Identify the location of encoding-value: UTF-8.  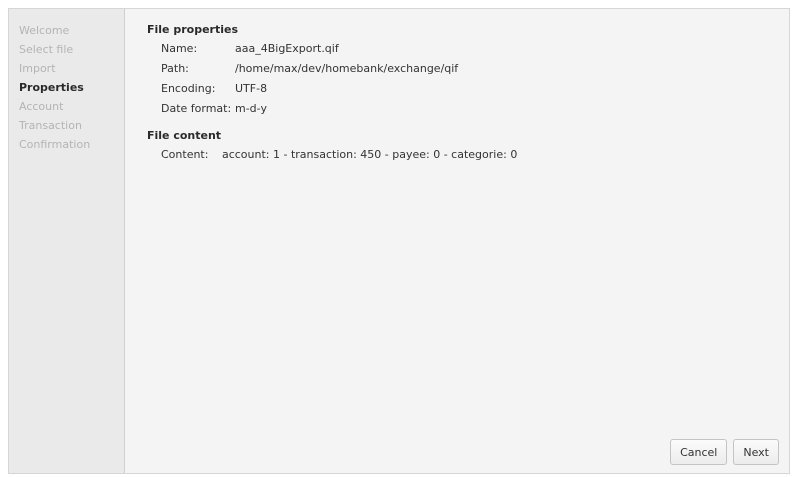
(251, 88).